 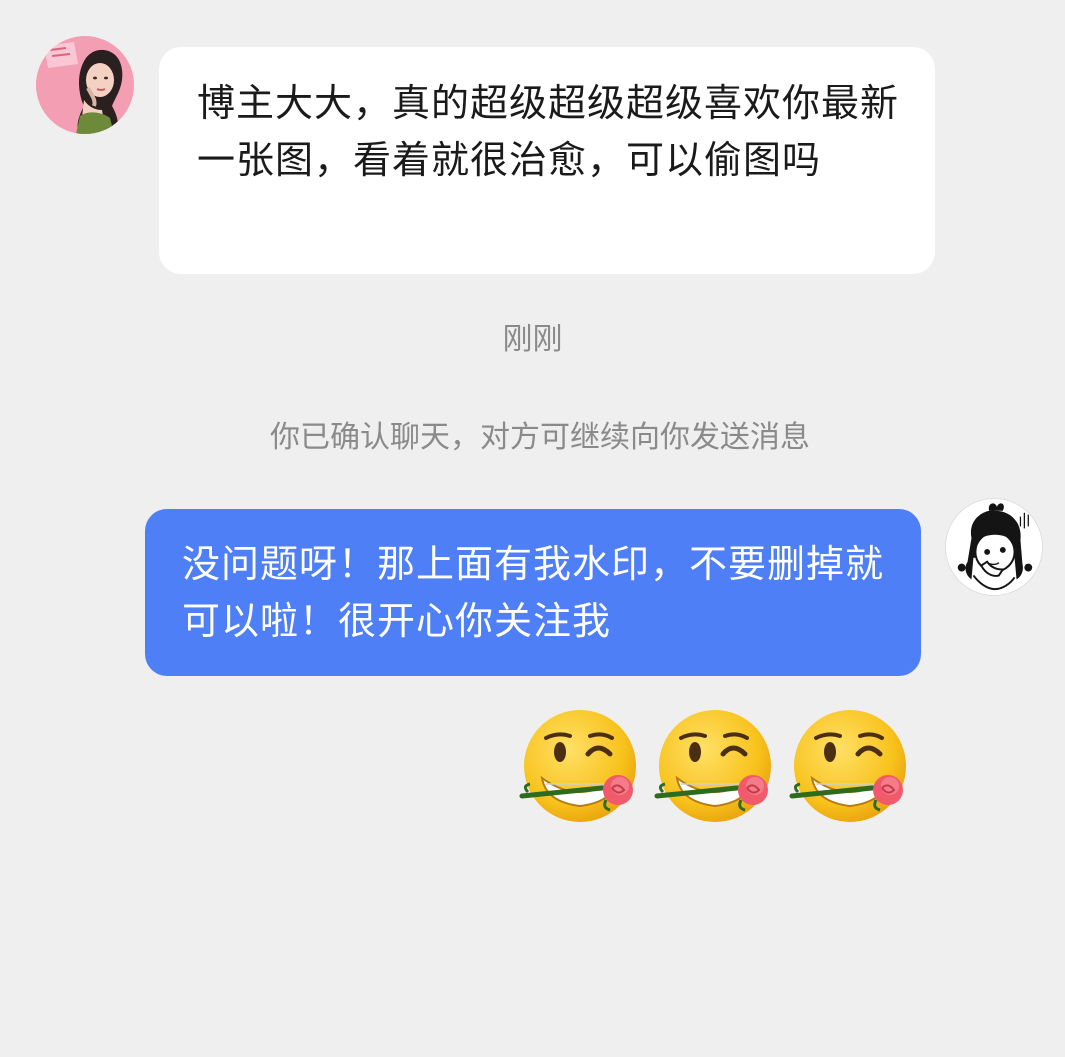 I want to click on my-avatar-drawing, so click(x=994, y=547).